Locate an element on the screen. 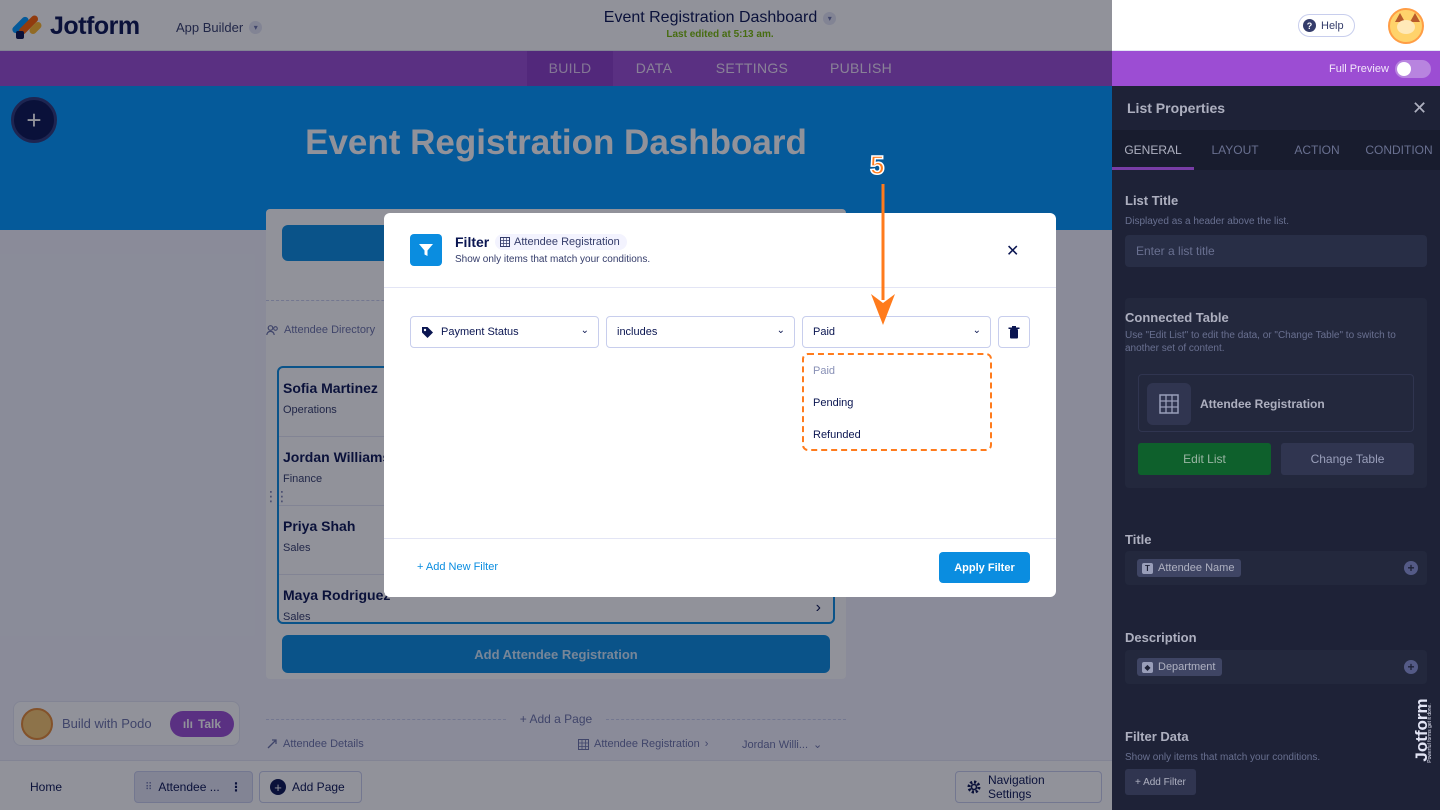 Image resolution: width=1440 pixels, height=810 pixels. brand-tagline: Powerful forms get it done. is located at coordinates (1430, 733).